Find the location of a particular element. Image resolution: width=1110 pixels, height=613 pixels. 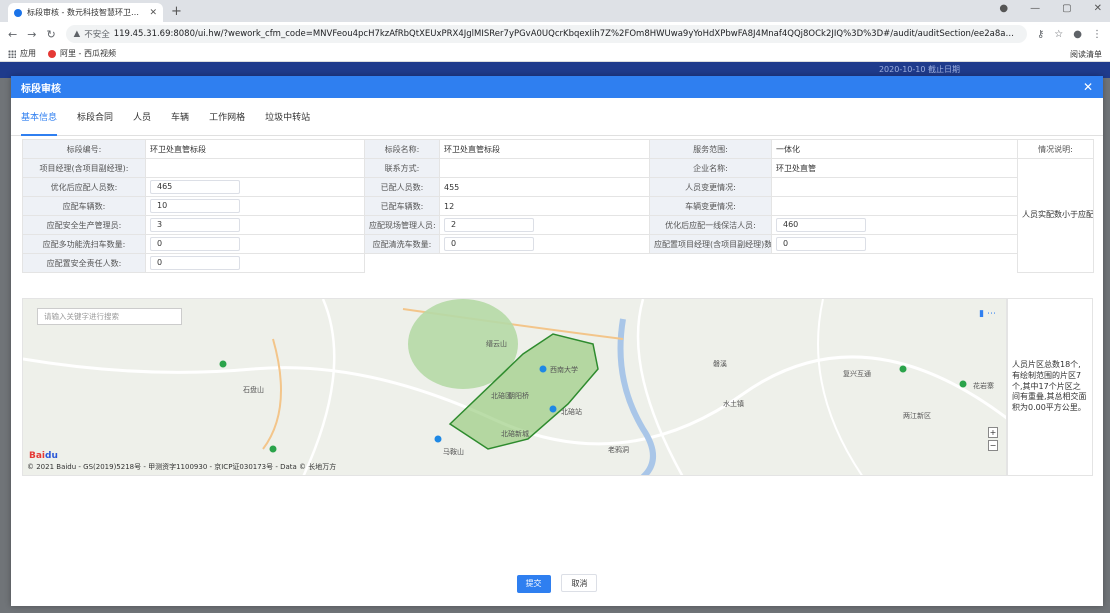

tab-basic-info: 基本信息 is located at coordinates (39, 123).